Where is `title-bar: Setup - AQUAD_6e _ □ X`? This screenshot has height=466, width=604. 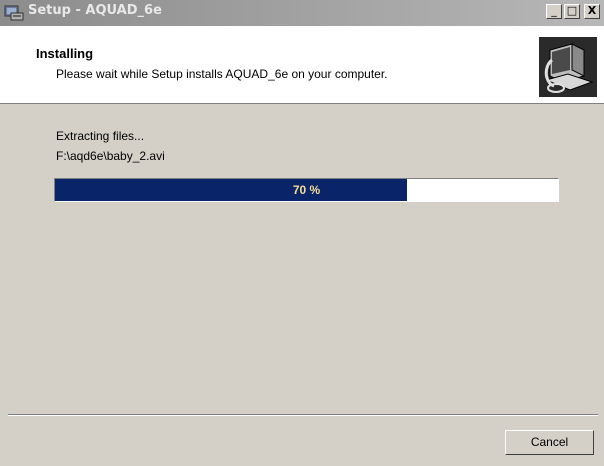
title-bar: Setup - AQUAD_6e _ □ X is located at coordinates (302, 13).